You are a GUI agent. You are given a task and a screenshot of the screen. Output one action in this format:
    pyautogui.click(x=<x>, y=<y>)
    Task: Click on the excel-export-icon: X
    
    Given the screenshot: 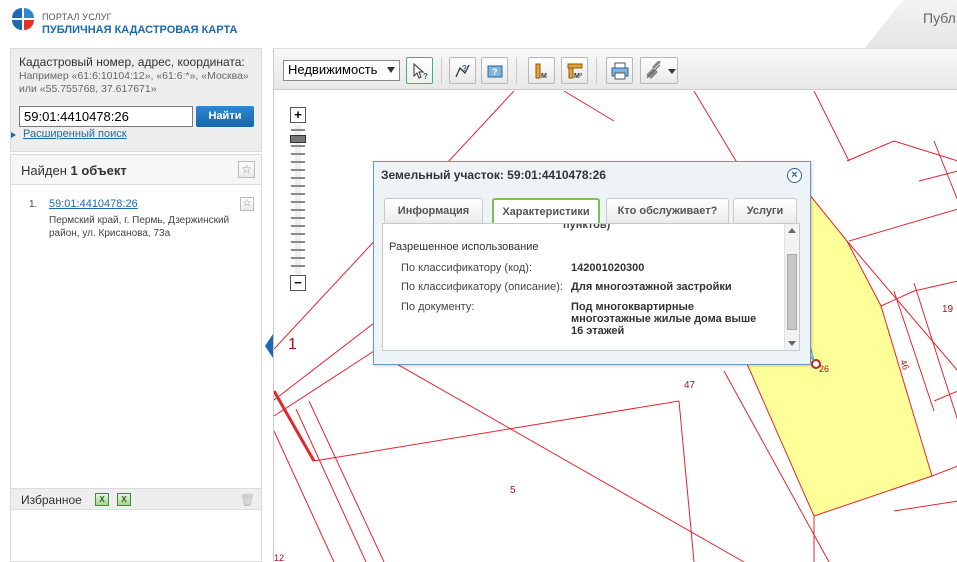 What is the action you would take?
    pyautogui.click(x=124, y=499)
    